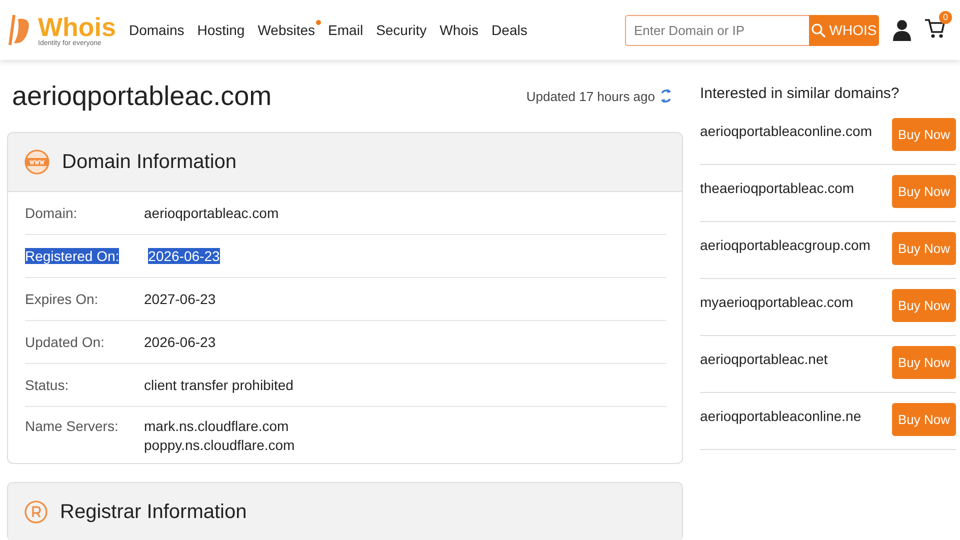 The image size is (960, 540). What do you see at coordinates (778, 188) in the screenshot?
I see `domain-suggestion: theaerioqportableac.com` at bounding box center [778, 188].